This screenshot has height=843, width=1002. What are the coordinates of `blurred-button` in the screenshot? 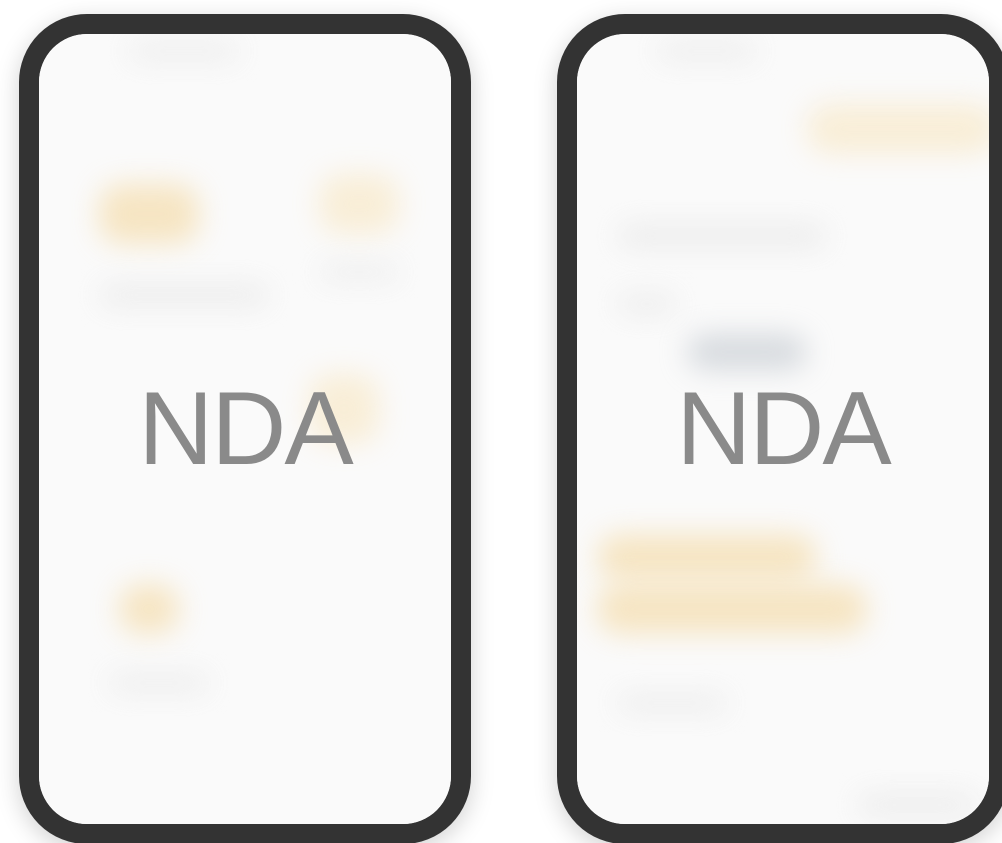 It's located at (747, 352).